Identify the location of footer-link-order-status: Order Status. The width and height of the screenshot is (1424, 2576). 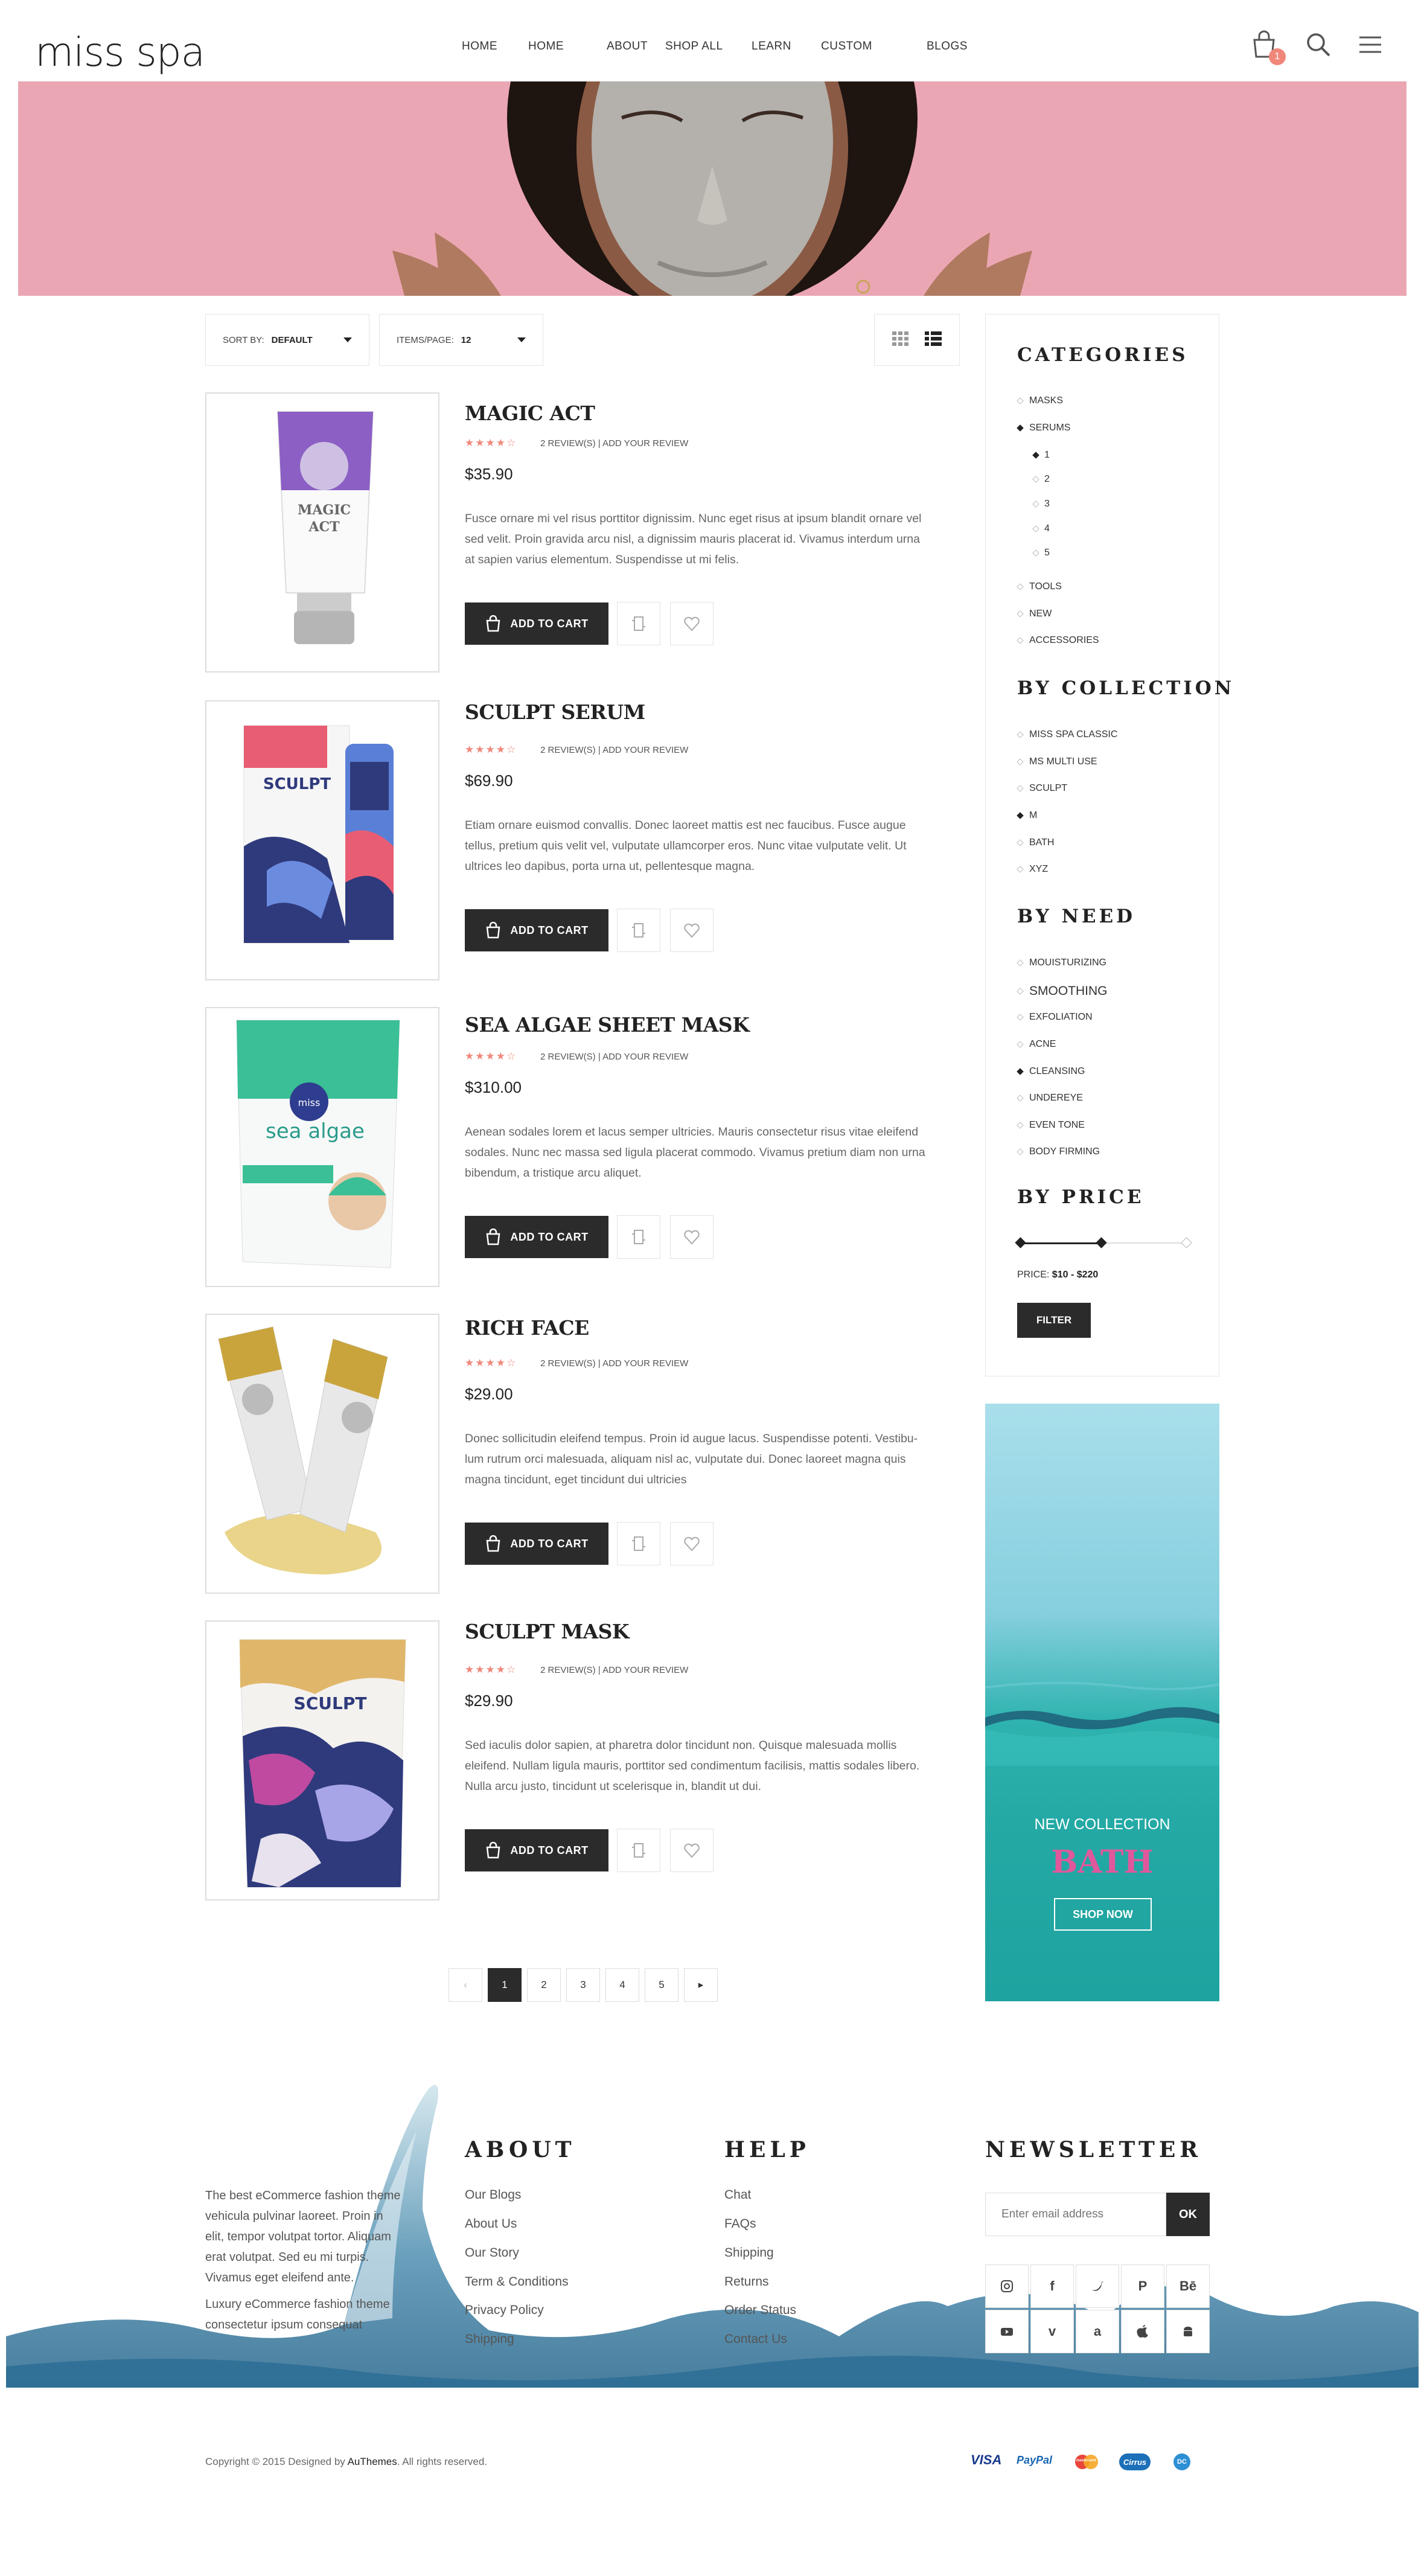
(760, 2310).